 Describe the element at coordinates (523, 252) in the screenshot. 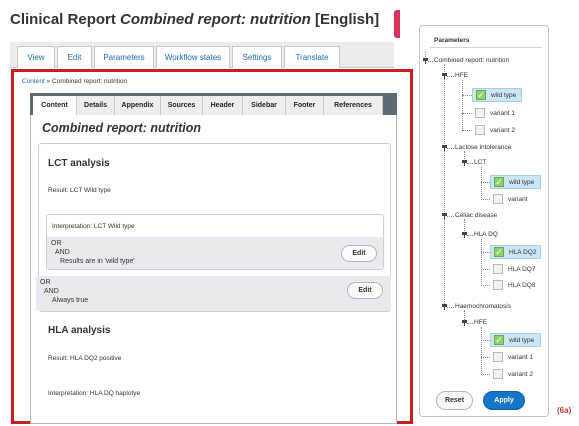

I see `option-label: HLA DQ2` at that location.